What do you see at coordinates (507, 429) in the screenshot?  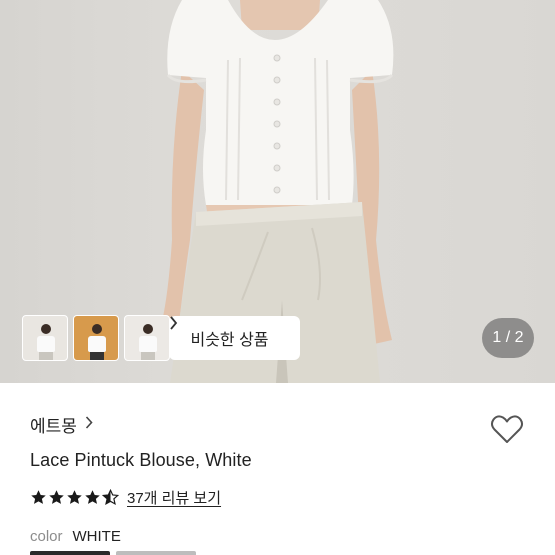 I see `heart-icon` at bounding box center [507, 429].